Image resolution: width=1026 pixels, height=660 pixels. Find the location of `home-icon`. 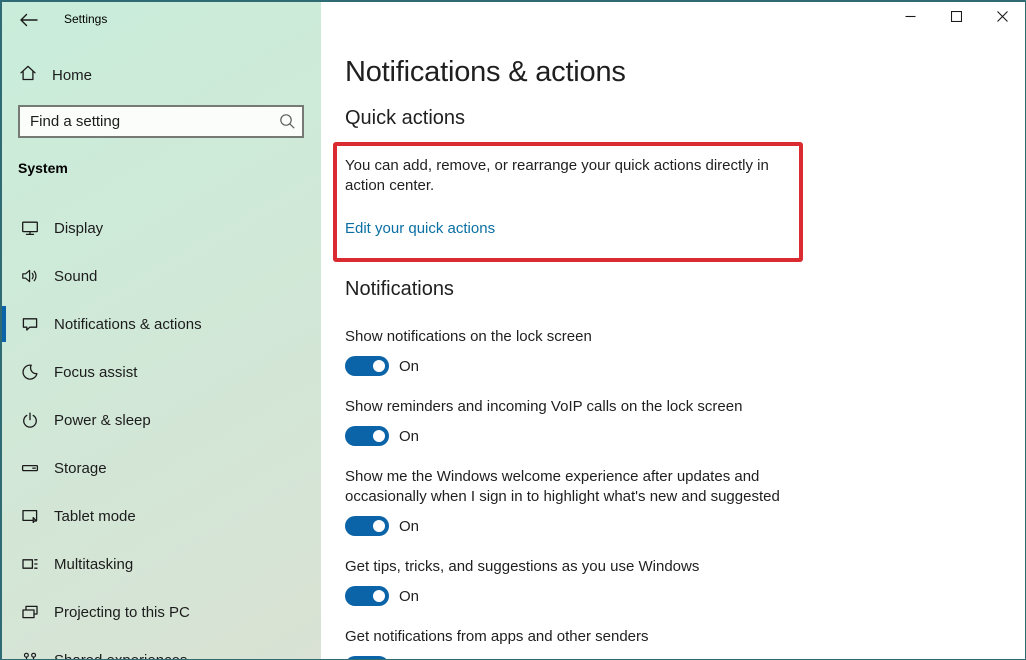

home-icon is located at coordinates (28, 75).